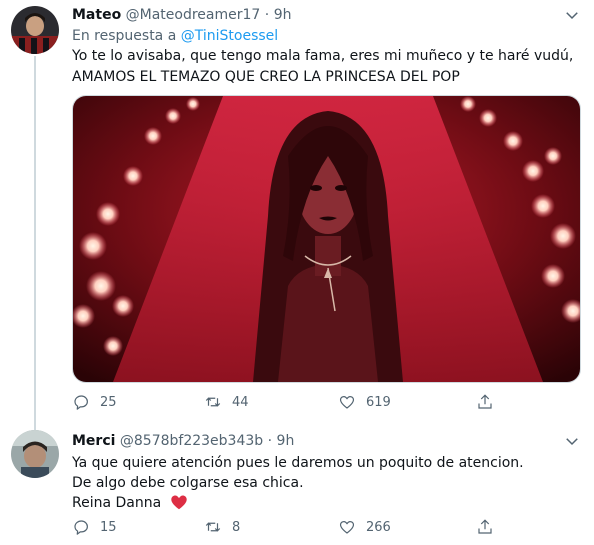  What do you see at coordinates (236, 527) in the screenshot?
I see `retweet-count: 8` at bounding box center [236, 527].